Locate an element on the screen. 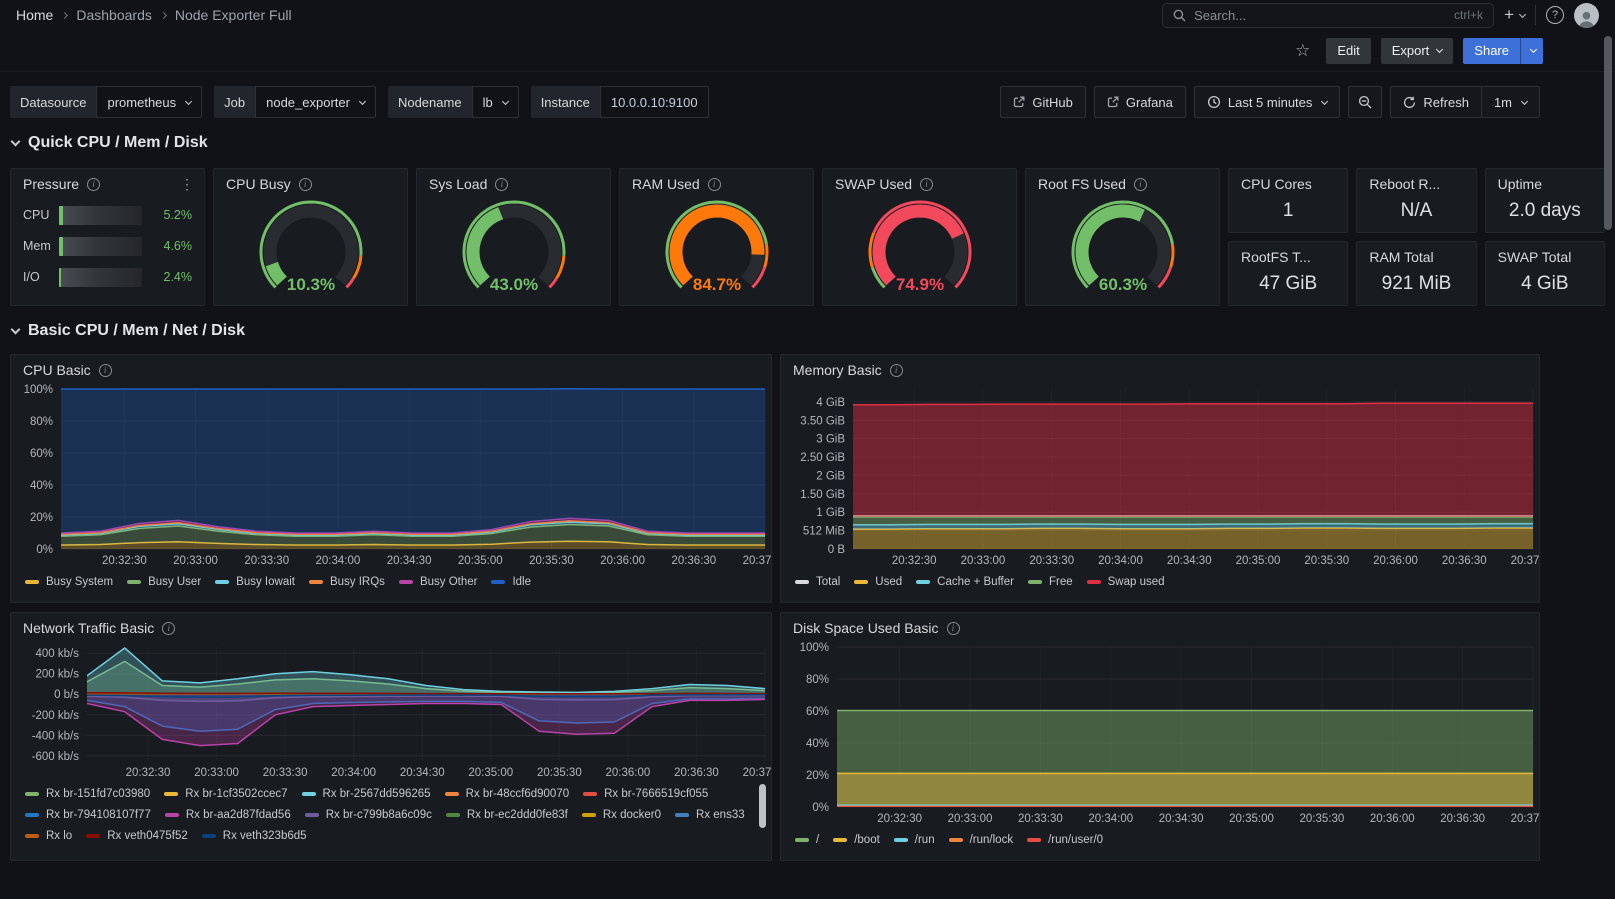  instance-input: 10.0.0.10:9100 is located at coordinates (654, 102).